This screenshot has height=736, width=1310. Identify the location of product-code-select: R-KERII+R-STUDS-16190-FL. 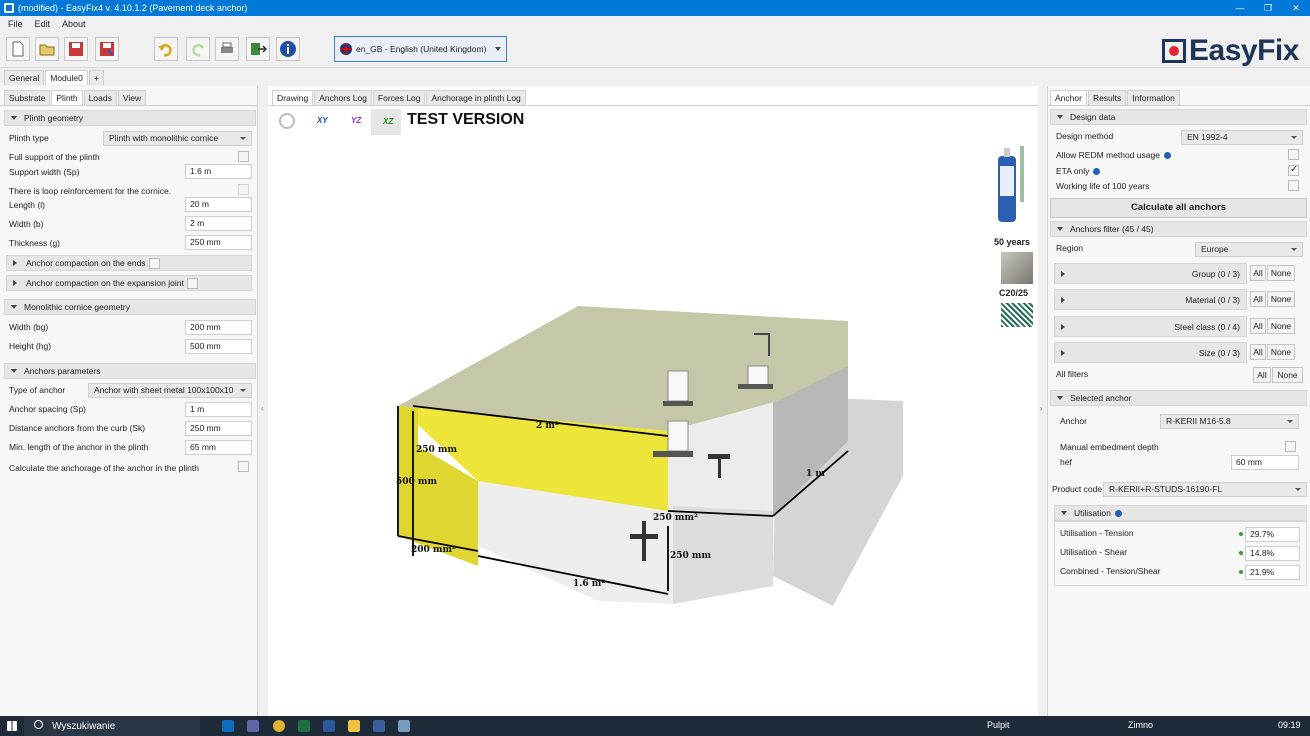
(1205, 489).